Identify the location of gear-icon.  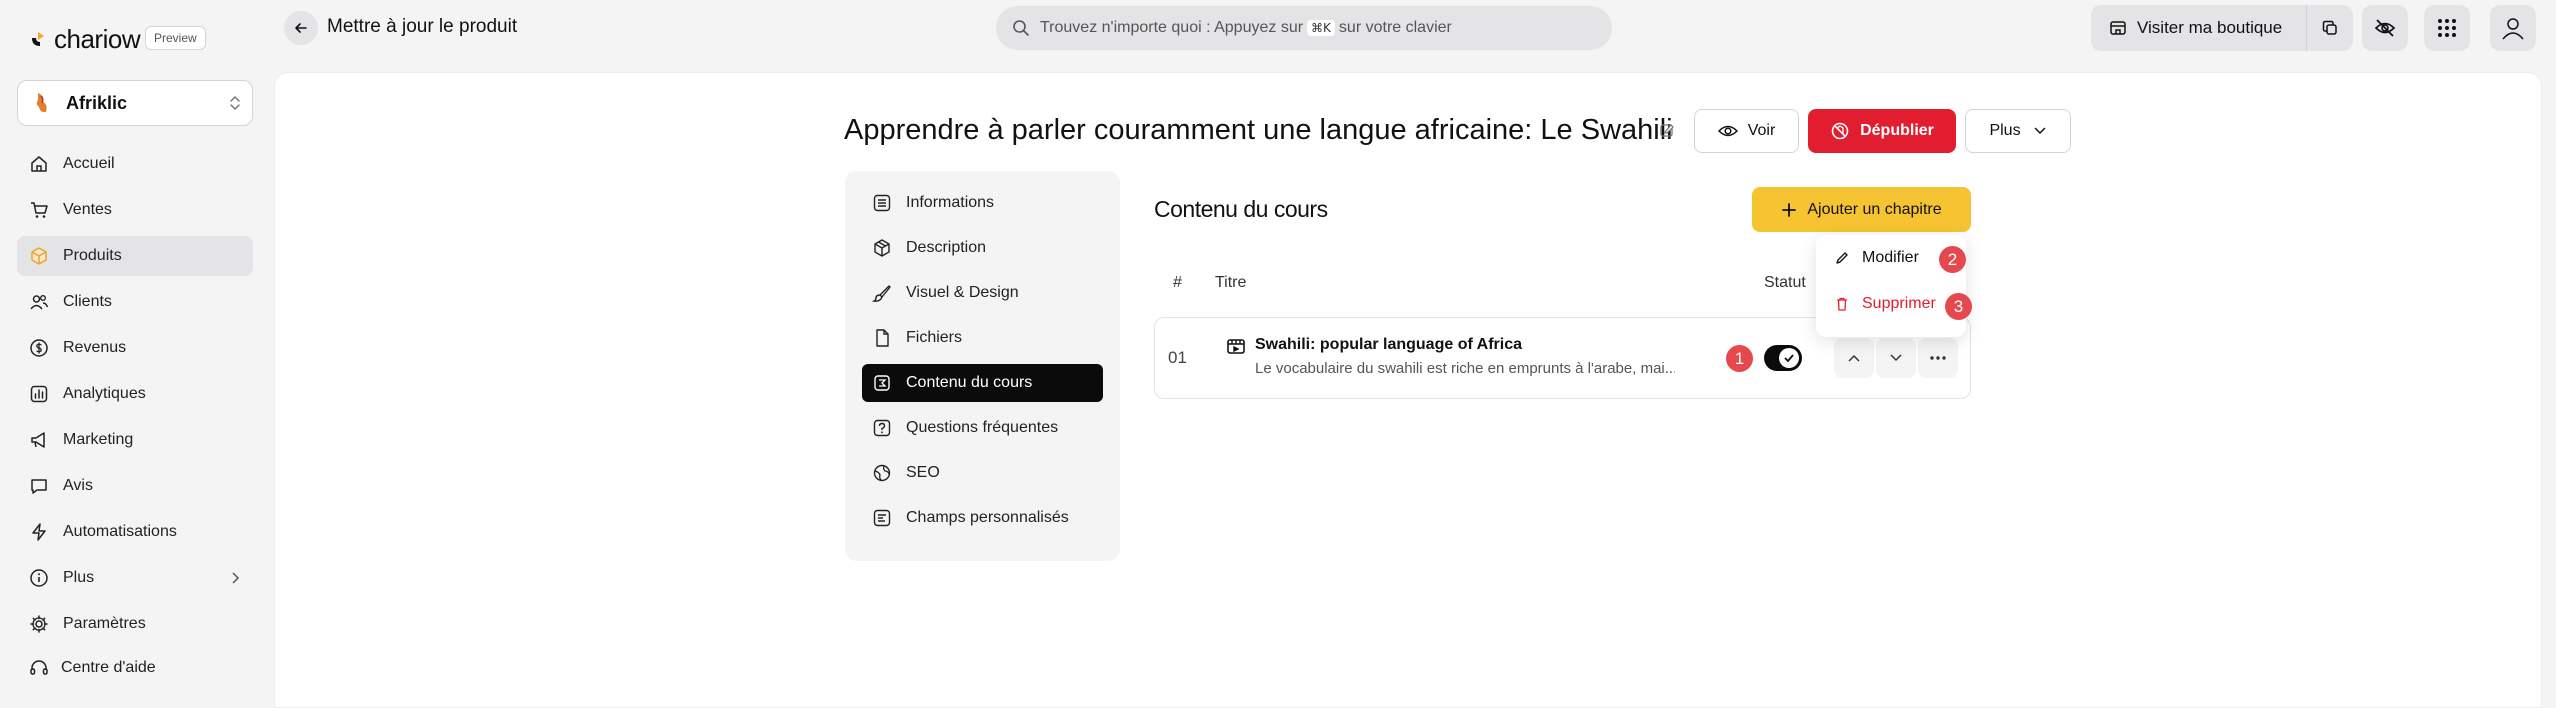
(39, 624).